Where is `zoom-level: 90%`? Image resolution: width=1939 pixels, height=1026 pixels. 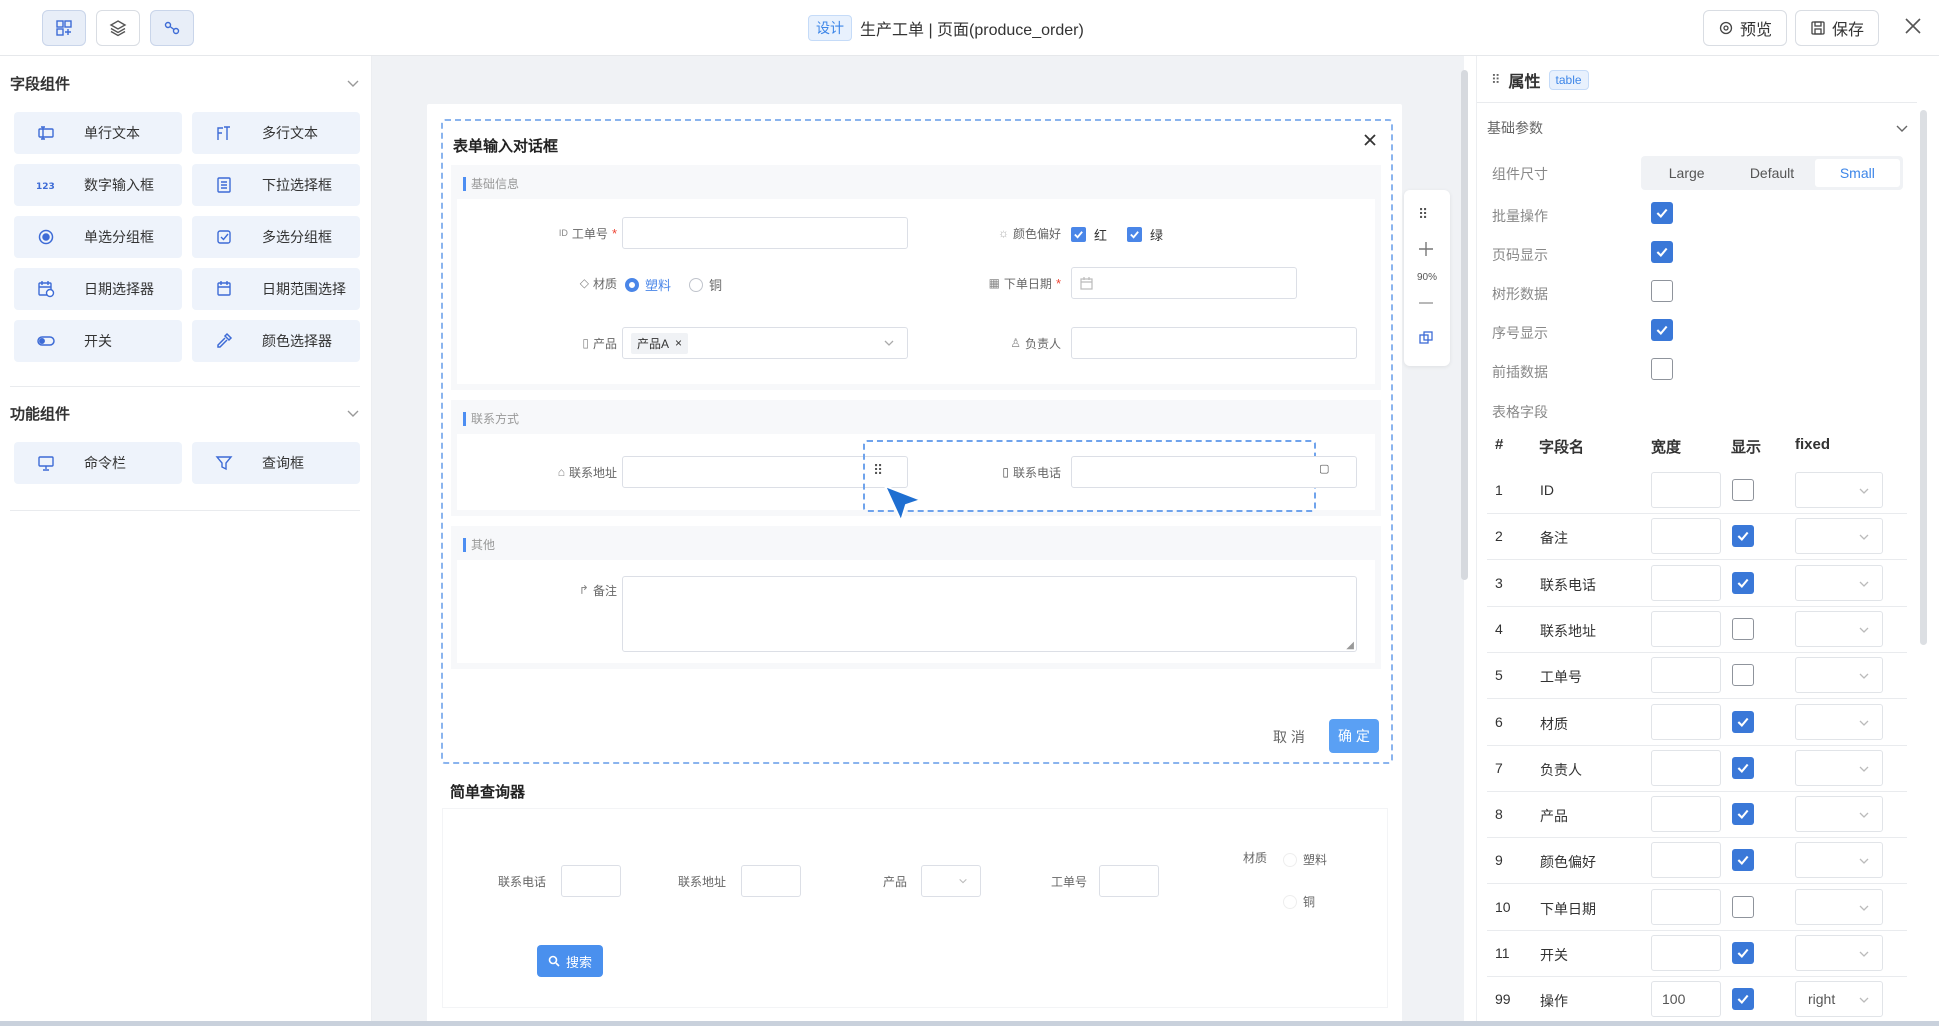 zoom-level: 90% is located at coordinates (1426, 277).